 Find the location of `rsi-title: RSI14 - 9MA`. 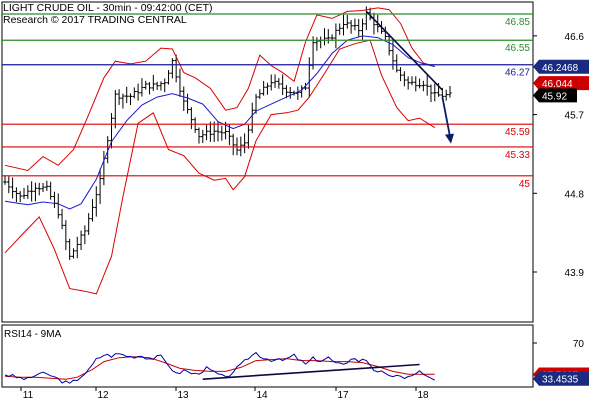

rsi-title: RSI14 - 9MA is located at coordinates (33, 334).